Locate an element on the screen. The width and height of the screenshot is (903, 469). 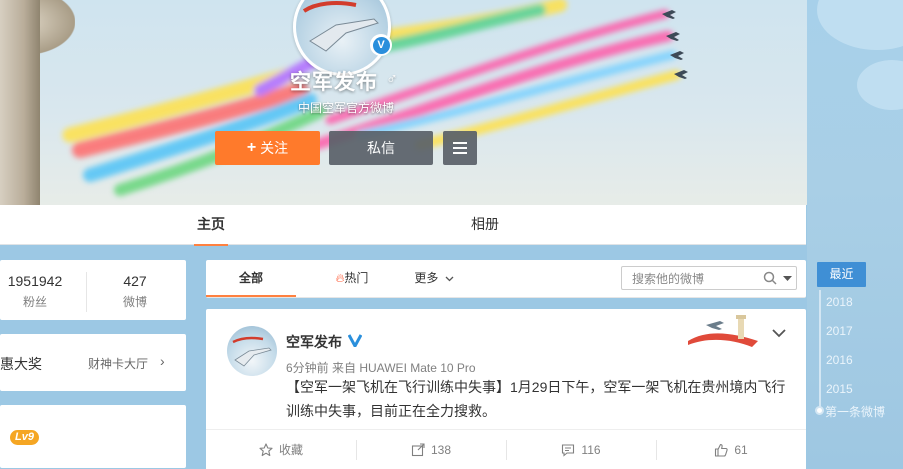
comment-count: 116 is located at coordinates (591, 449).